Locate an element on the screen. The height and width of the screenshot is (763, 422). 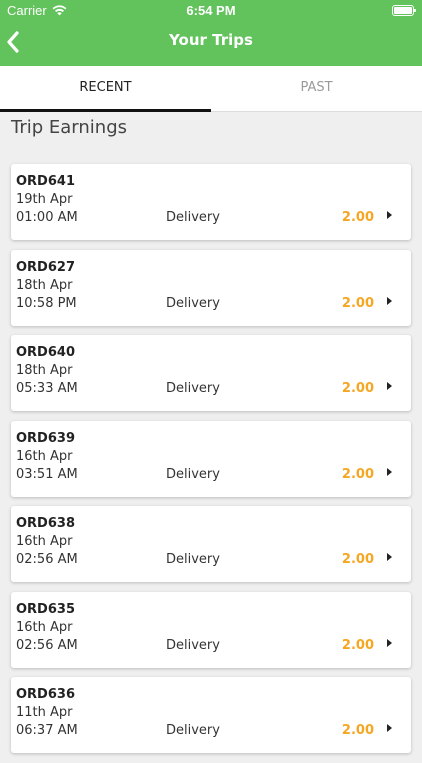
order-id: ORD636 is located at coordinates (45, 694).